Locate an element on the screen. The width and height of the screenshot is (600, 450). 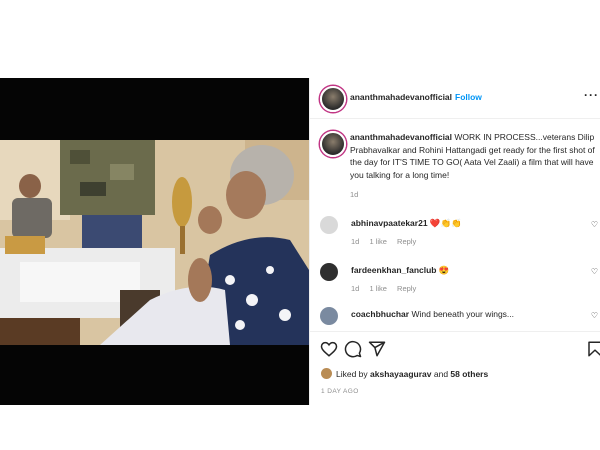
liker-username: akshayaagurav is located at coordinates (400, 374).